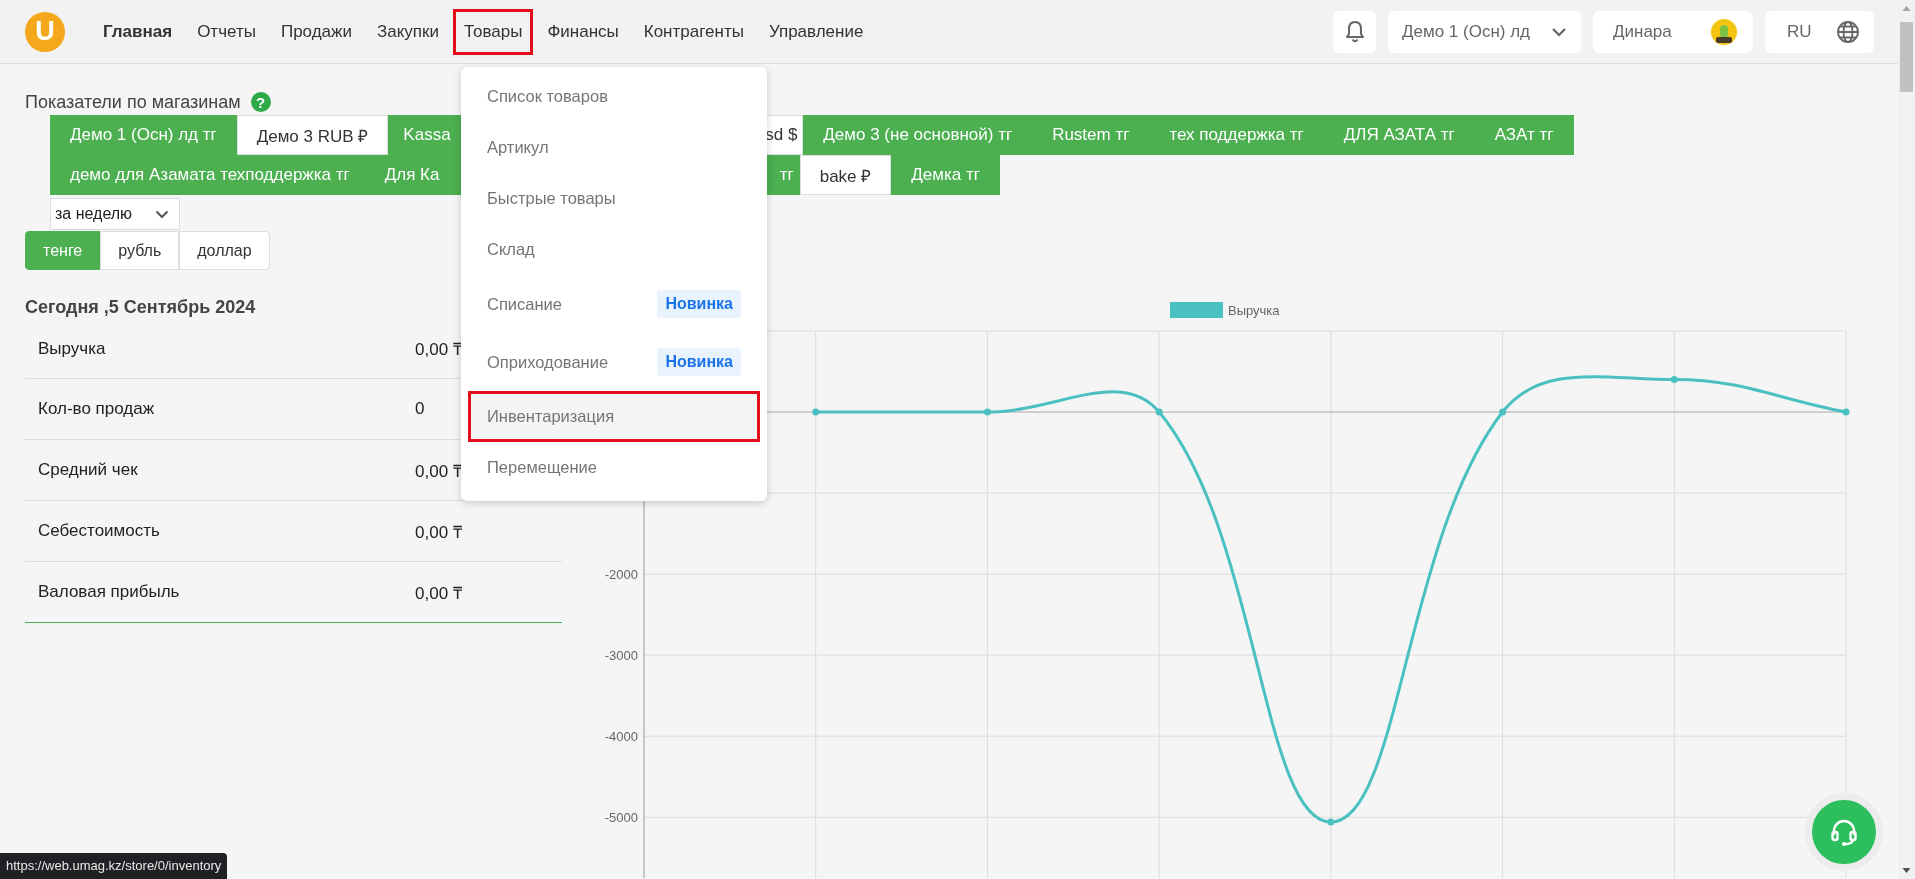 Image resolution: width=1915 pixels, height=879 pixels. What do you see at coordinates (583, 31) in the screenshot?
I see `nav-link: Финансы` at bounding box center [583, 31].